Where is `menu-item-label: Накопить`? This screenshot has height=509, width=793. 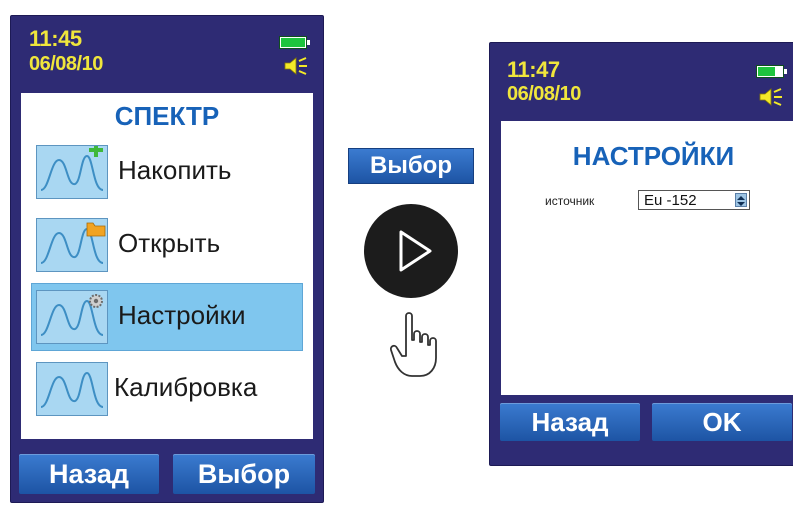
menu-item-label: Накопить is located at coordinates (175, 170).